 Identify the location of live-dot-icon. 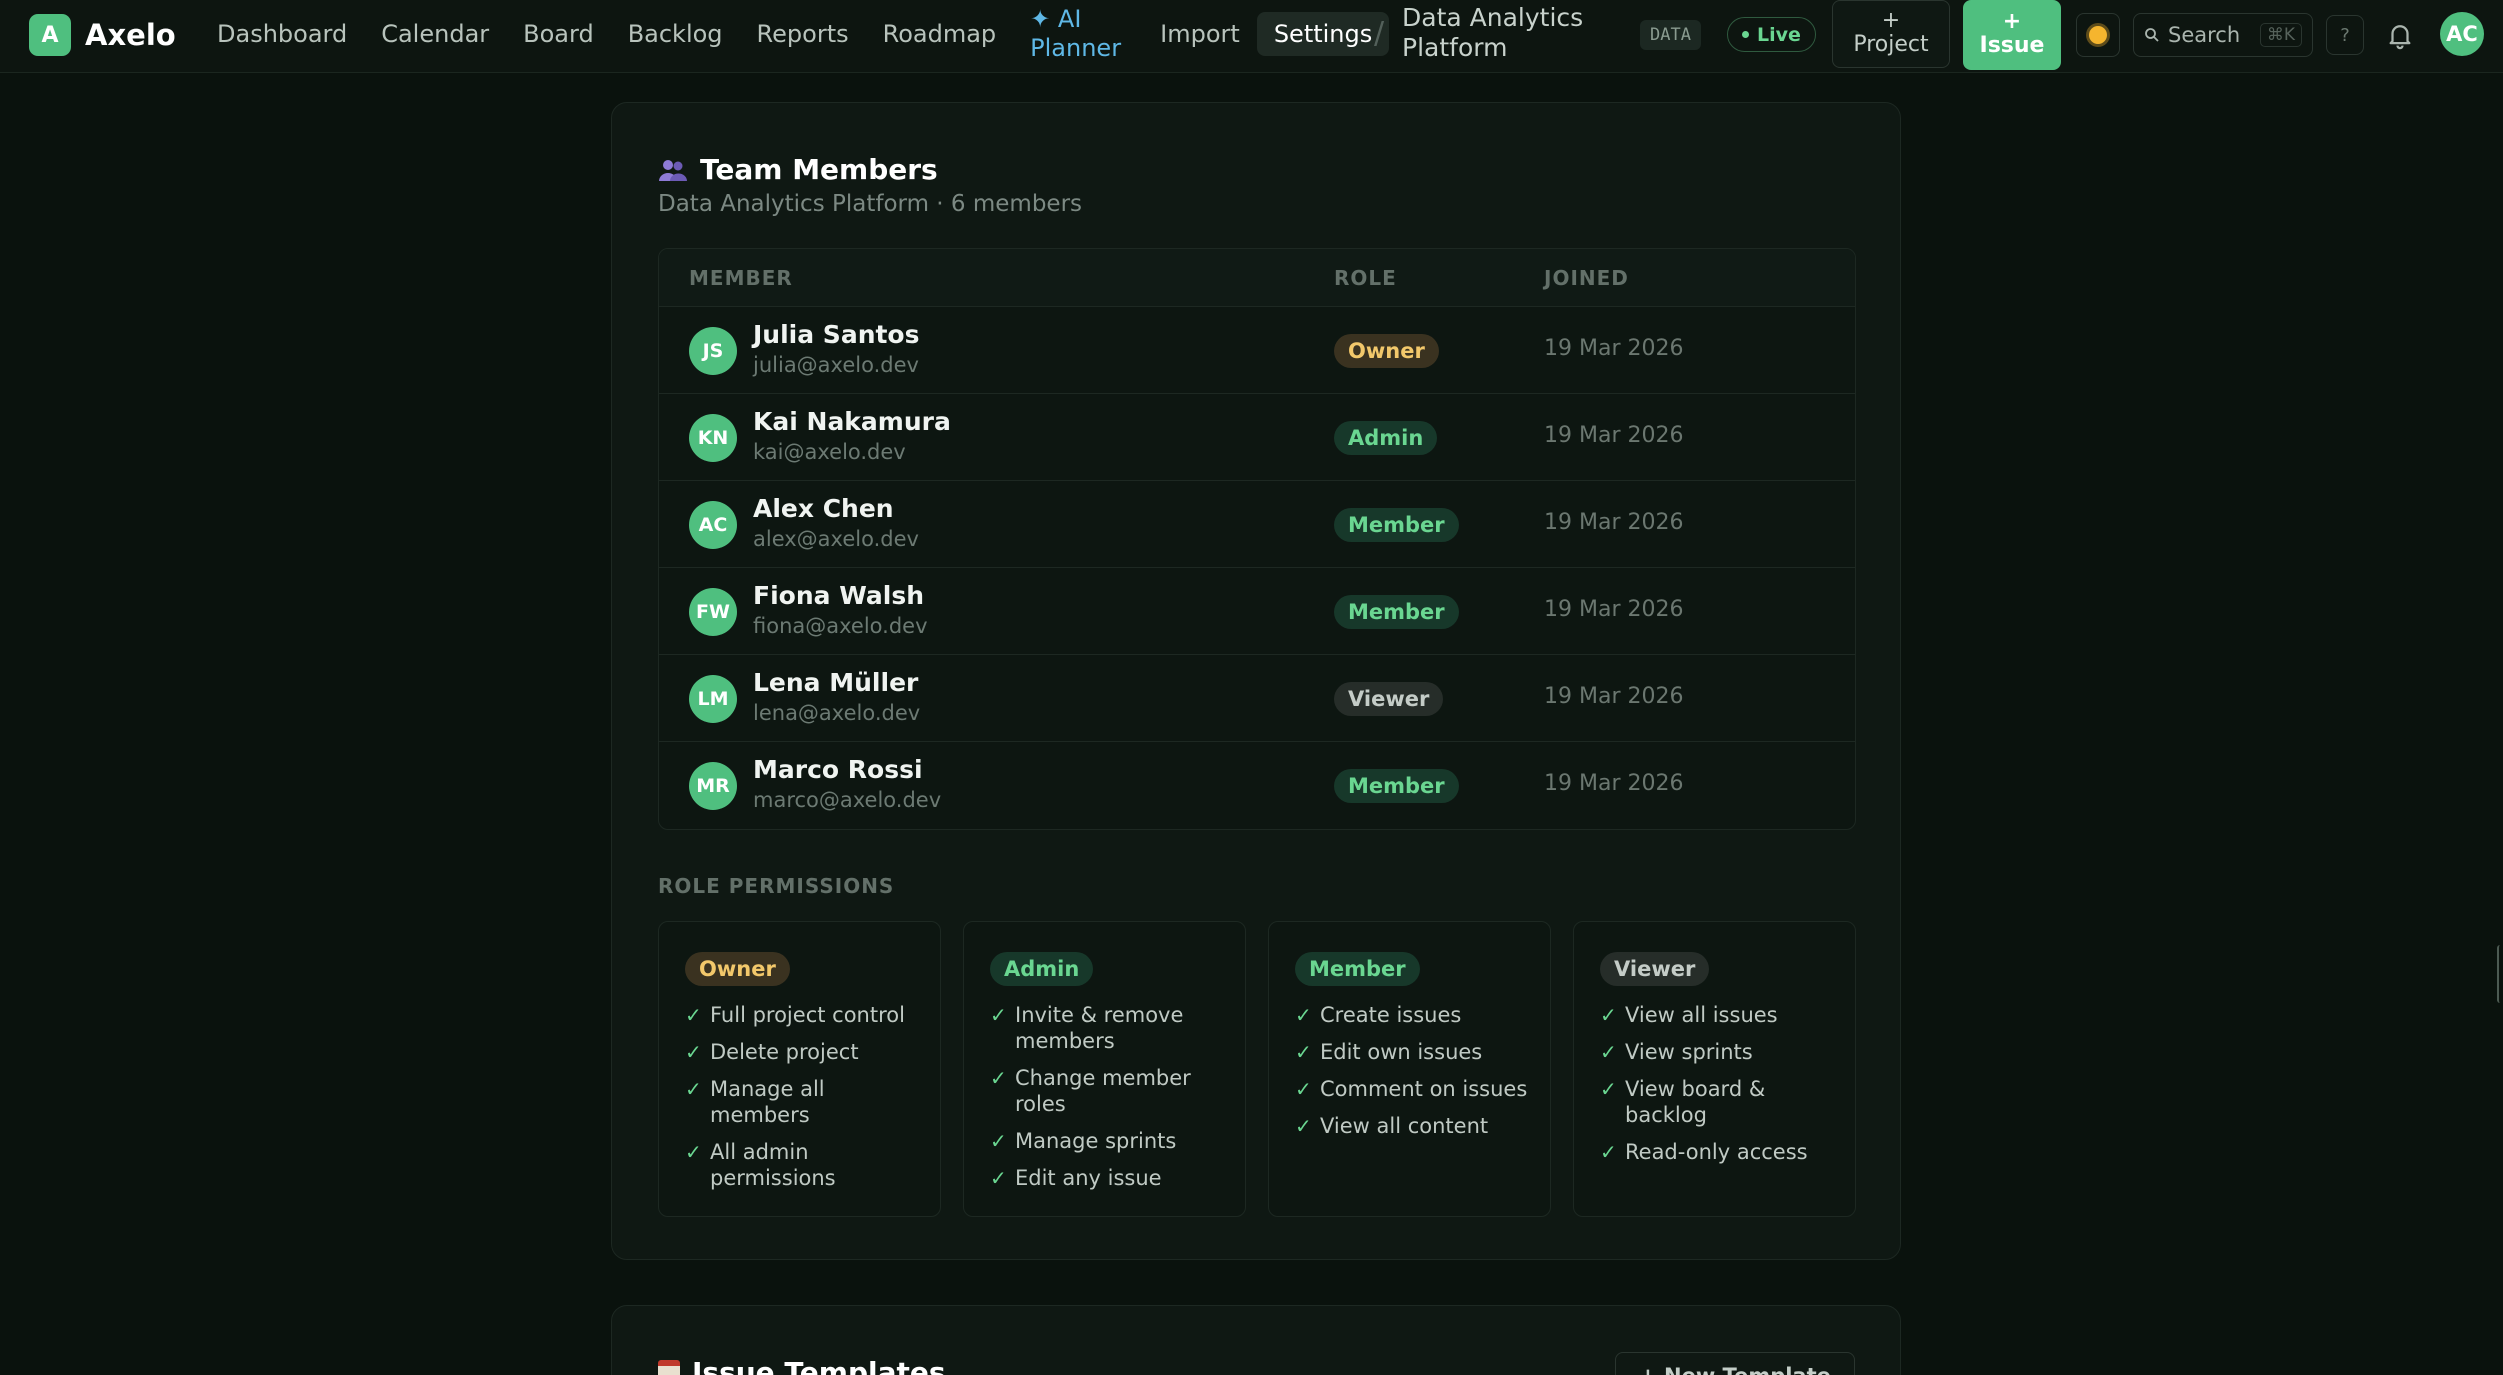
(1745, 34).